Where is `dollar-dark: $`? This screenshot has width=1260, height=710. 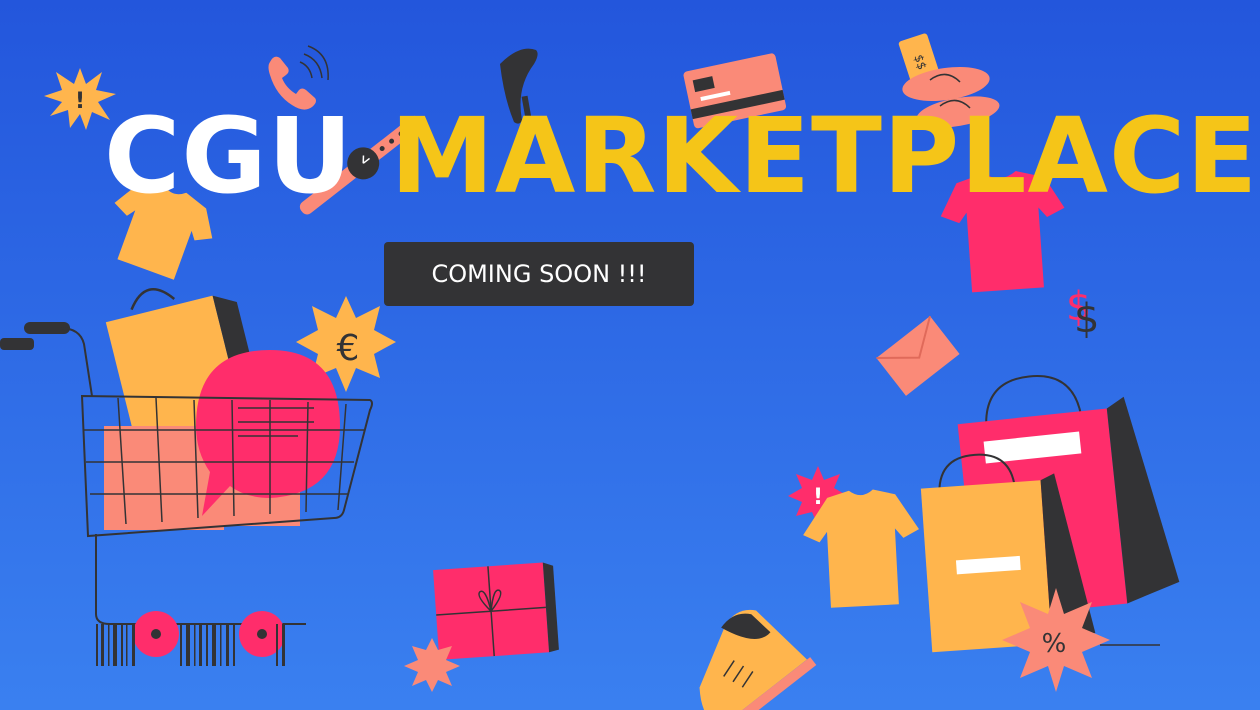 dollar-dark: $ is located at coordinates (1086, 319).